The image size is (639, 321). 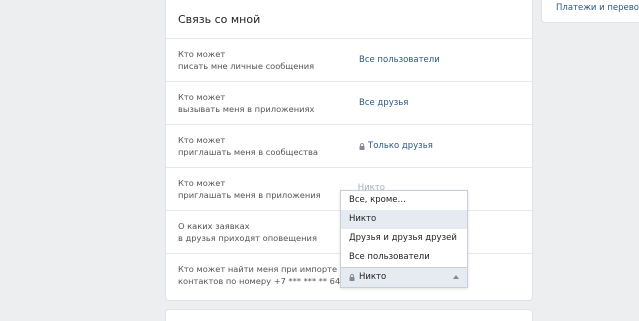 I want to click on setting-value-link: Только друзья, so click(x=390, y=146).